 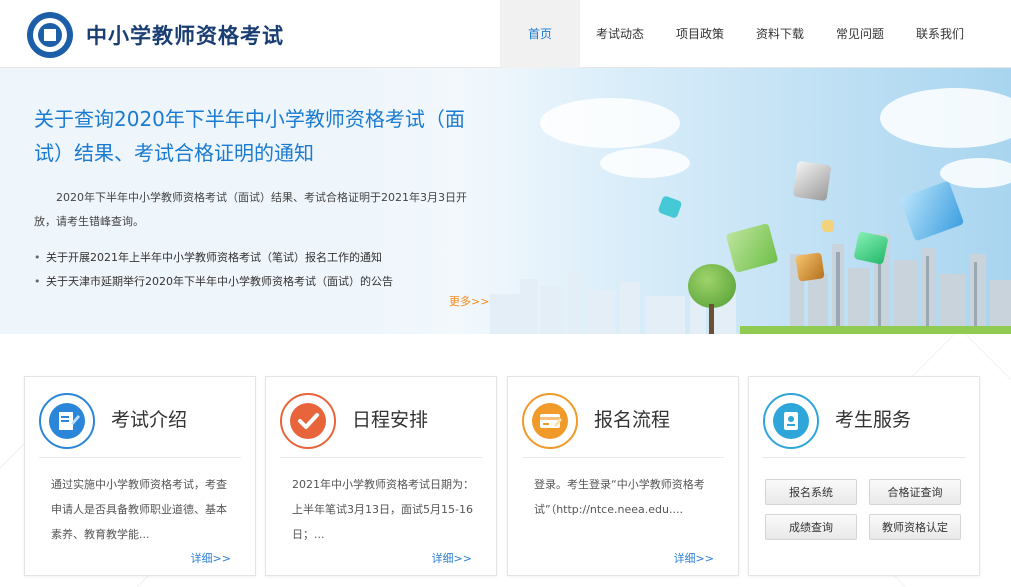 What do you see at coordinates (811, 492) in the screenshot?
I see `registration-system-button: 报名系统` at bounding box center [811, 492].